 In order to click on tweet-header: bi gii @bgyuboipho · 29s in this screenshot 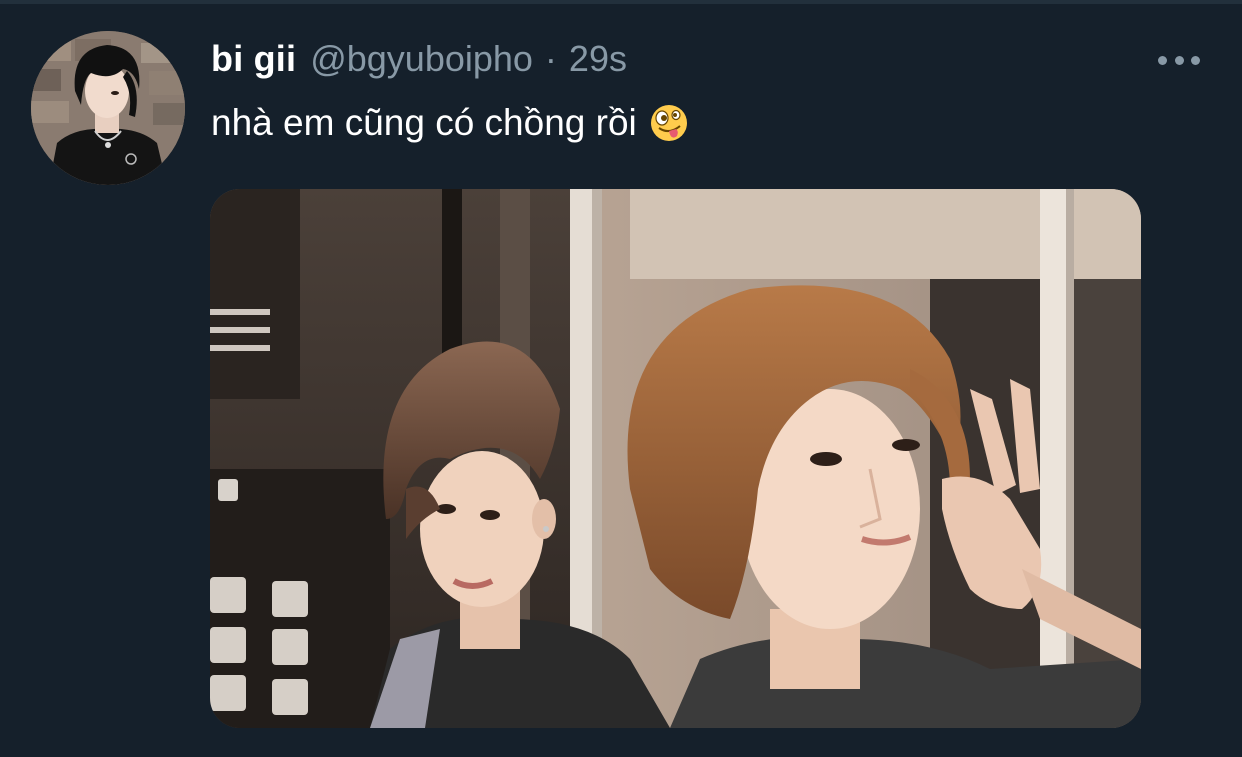, I will do `click(419, 60)`.